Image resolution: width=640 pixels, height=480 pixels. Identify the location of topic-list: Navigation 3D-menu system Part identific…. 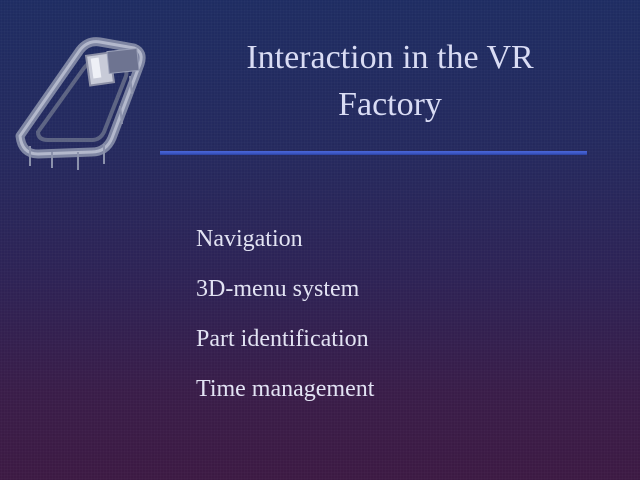
(285, 322).